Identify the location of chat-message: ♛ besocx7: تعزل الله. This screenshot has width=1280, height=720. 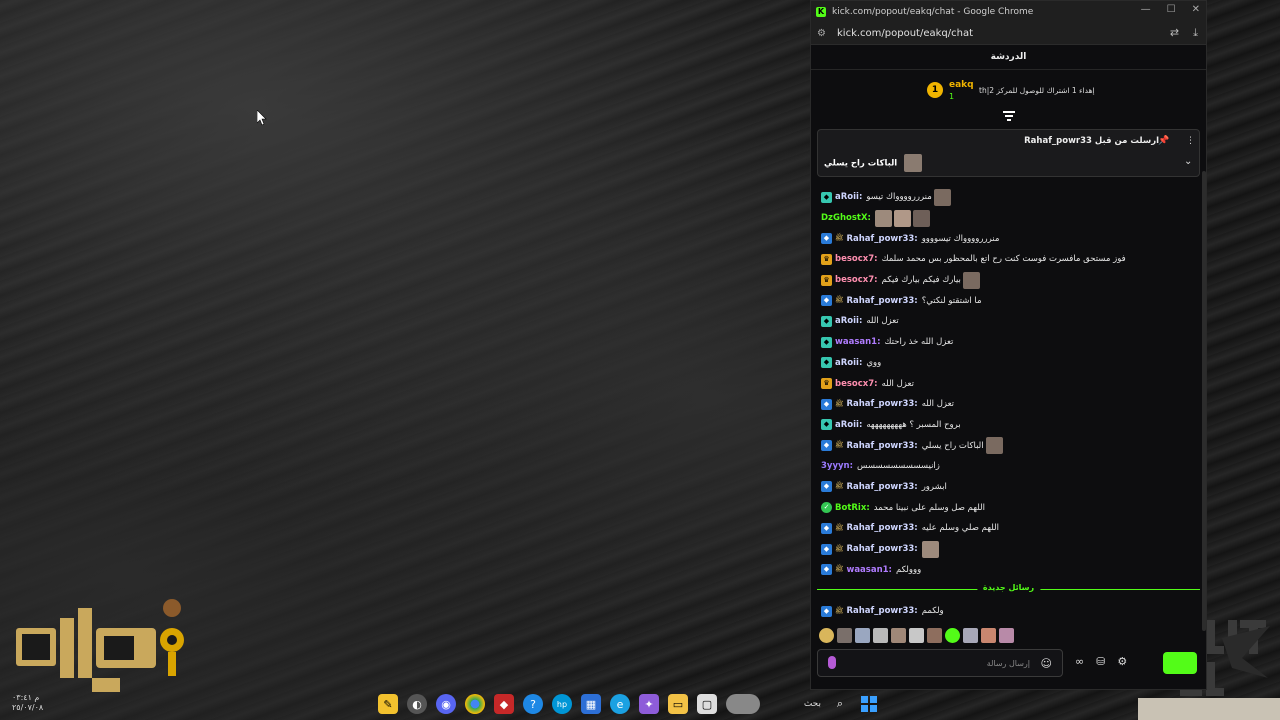
(1008, 383).